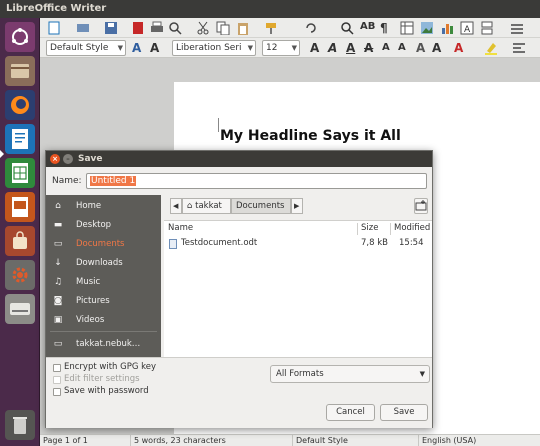 The width and height of the screenshot is (540, 446). I want to click on save-password-checkbox, so click(57, 392).